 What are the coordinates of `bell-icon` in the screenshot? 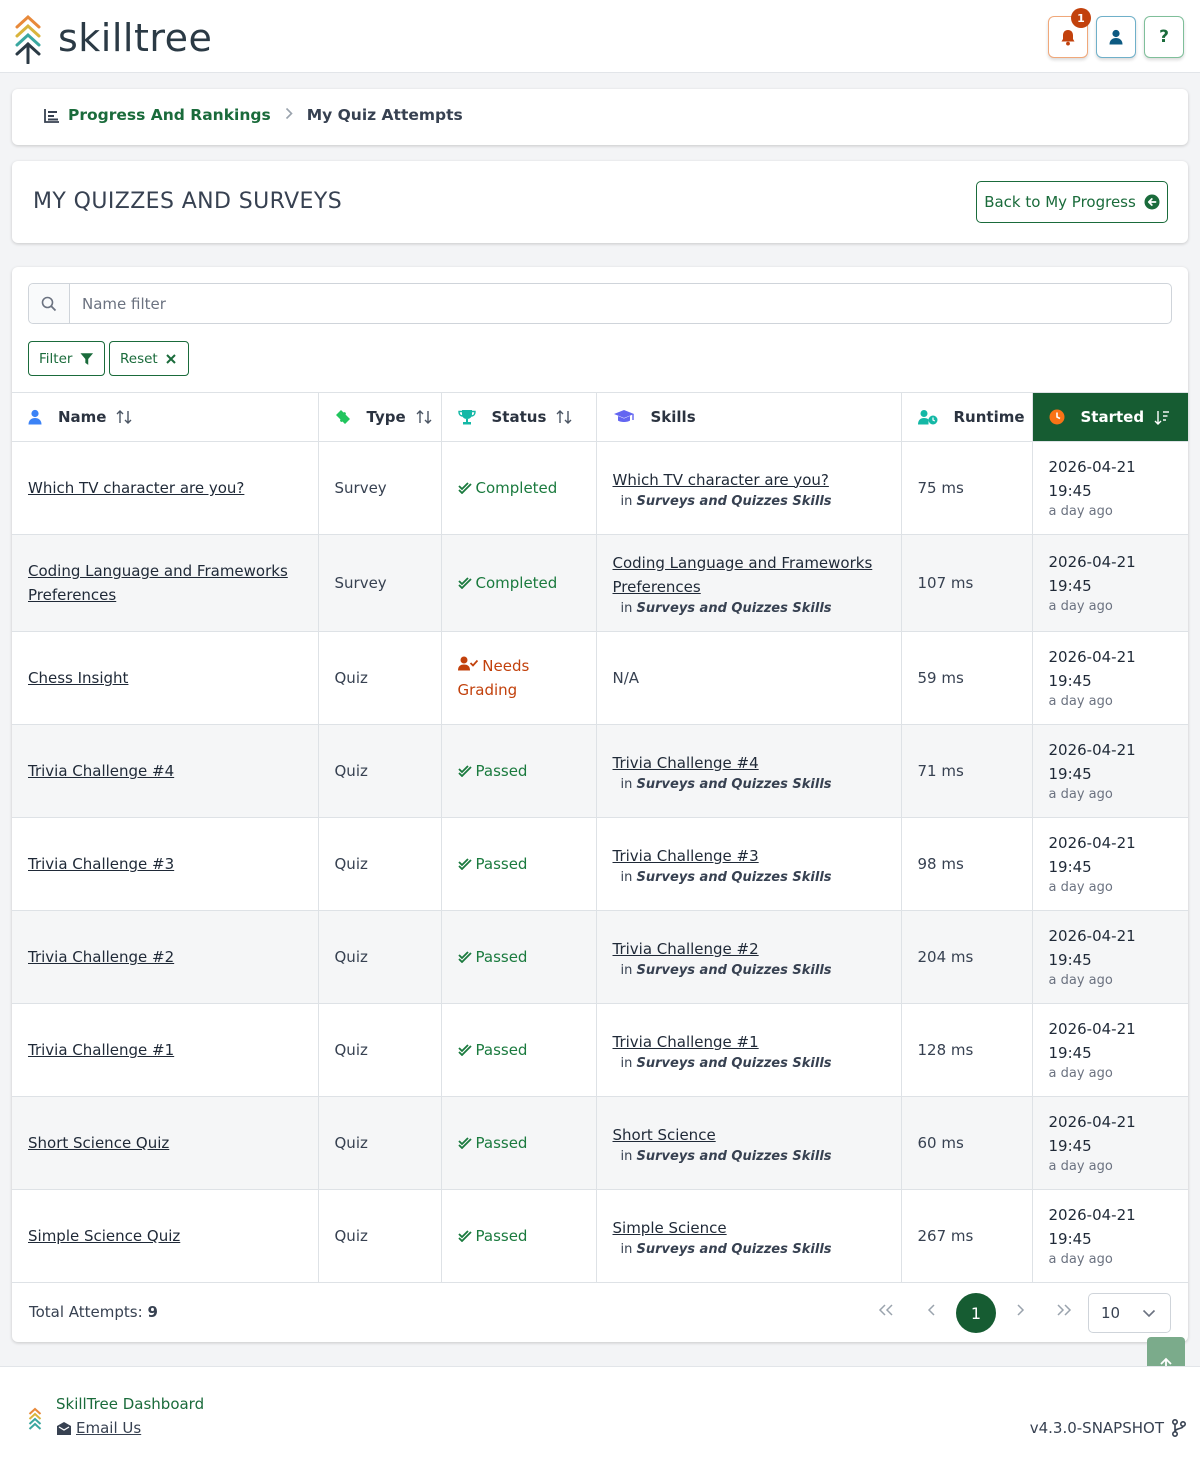 It's located at (1068, 37).